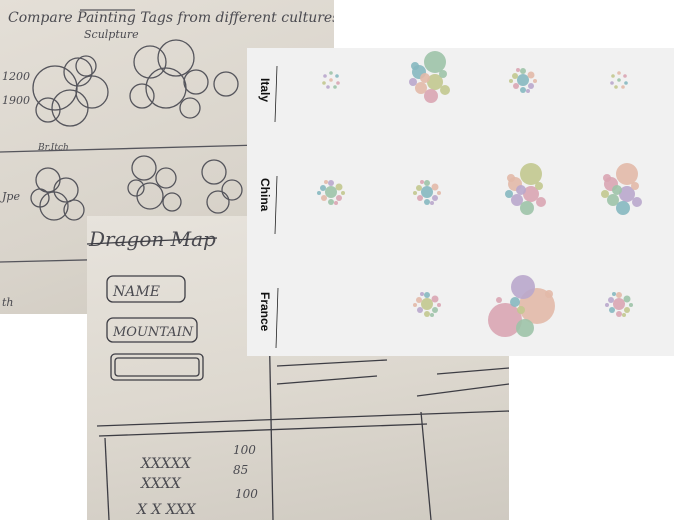  What do you see at coordinates (111, 34) in the screenshot?
I see `sketch-subtitle: Sculpture` at bounding box center [111, 34].